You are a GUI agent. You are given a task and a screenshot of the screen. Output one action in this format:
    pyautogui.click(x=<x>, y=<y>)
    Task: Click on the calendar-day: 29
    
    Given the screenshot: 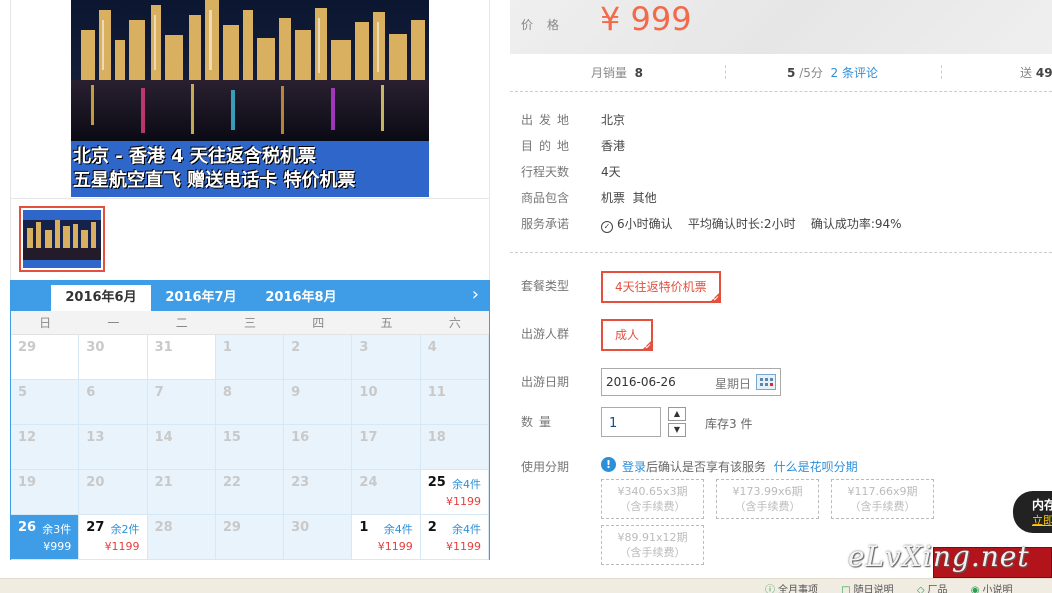 What is the action you would take?
    pyautogui.click(x=250, y=537)
    